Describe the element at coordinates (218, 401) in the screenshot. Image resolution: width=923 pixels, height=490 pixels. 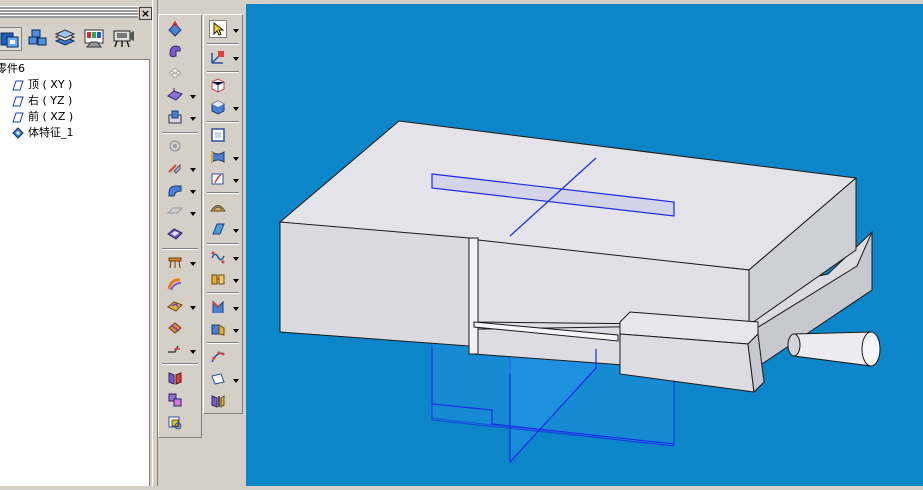
I see `split-icon` at that location.